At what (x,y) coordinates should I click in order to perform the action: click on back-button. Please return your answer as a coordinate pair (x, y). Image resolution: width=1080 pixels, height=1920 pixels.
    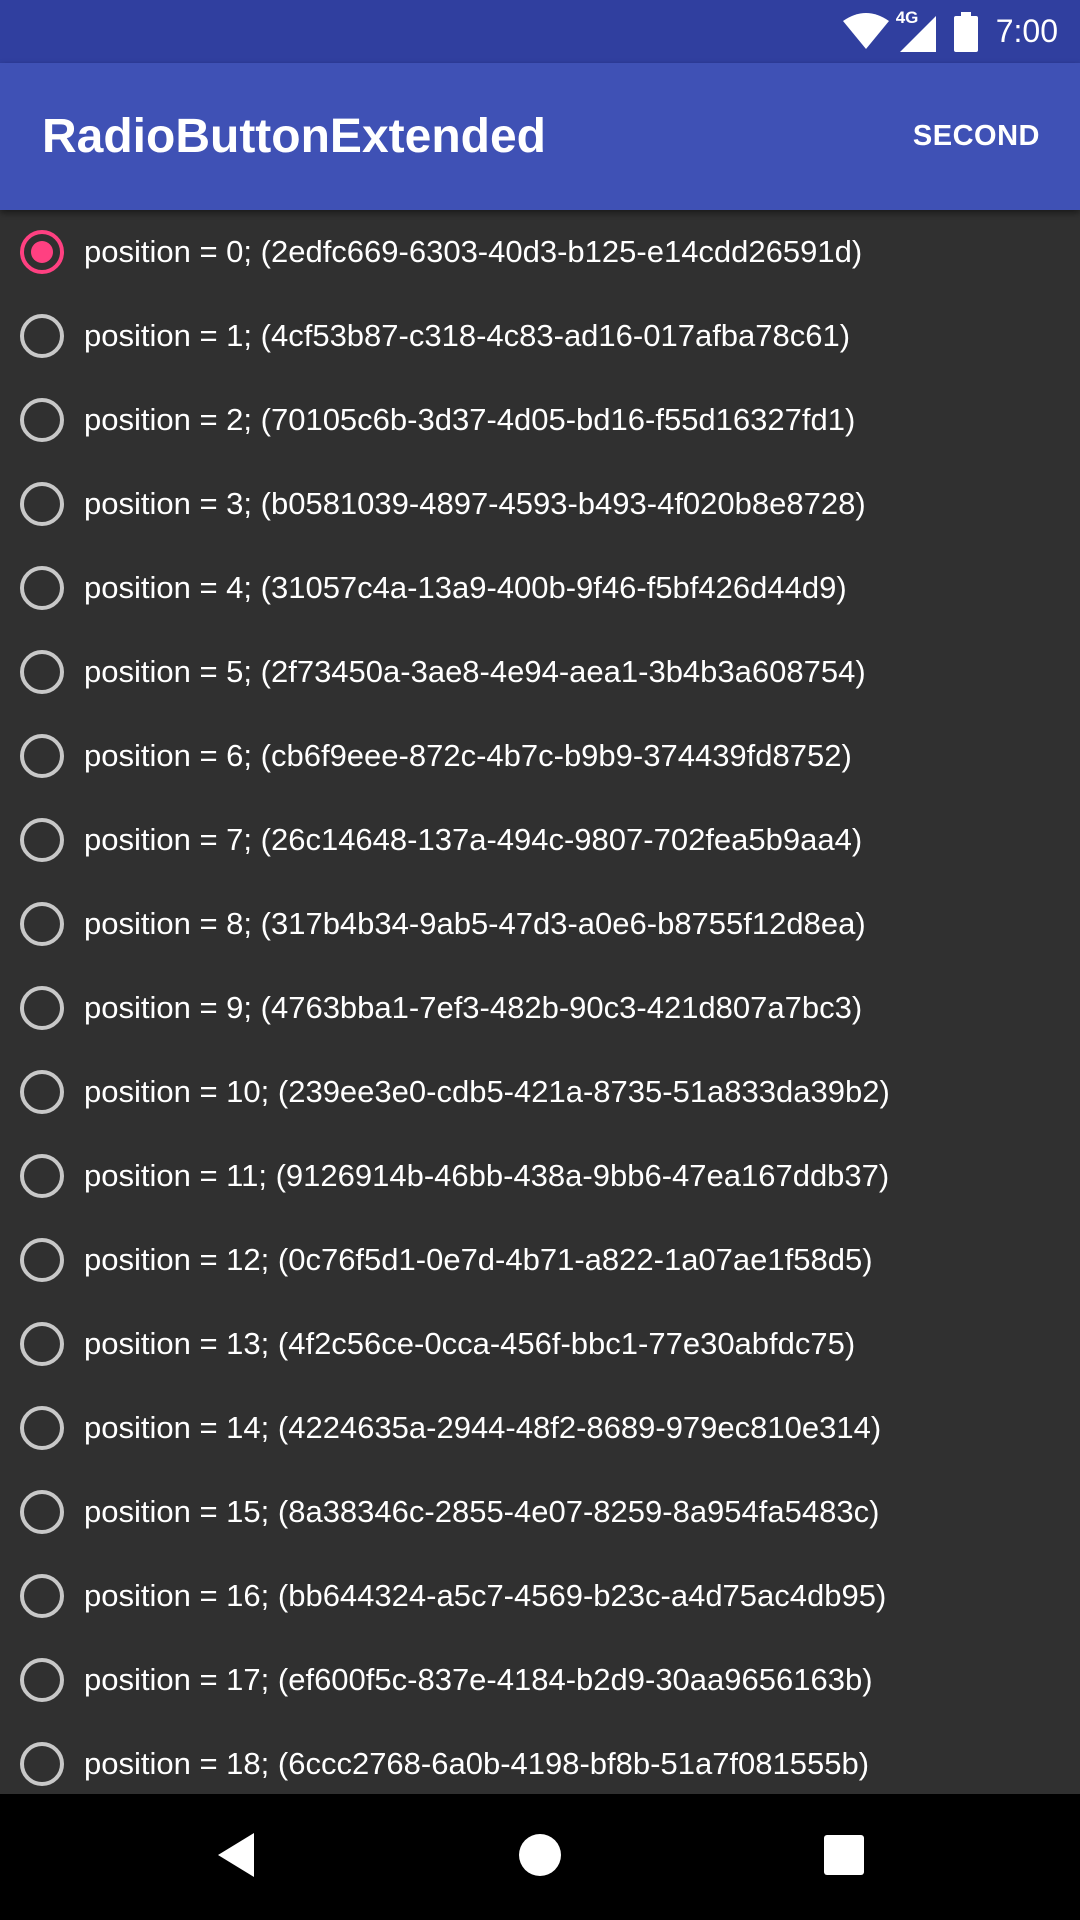
    Looking at the image, I should click on (236, 1857).